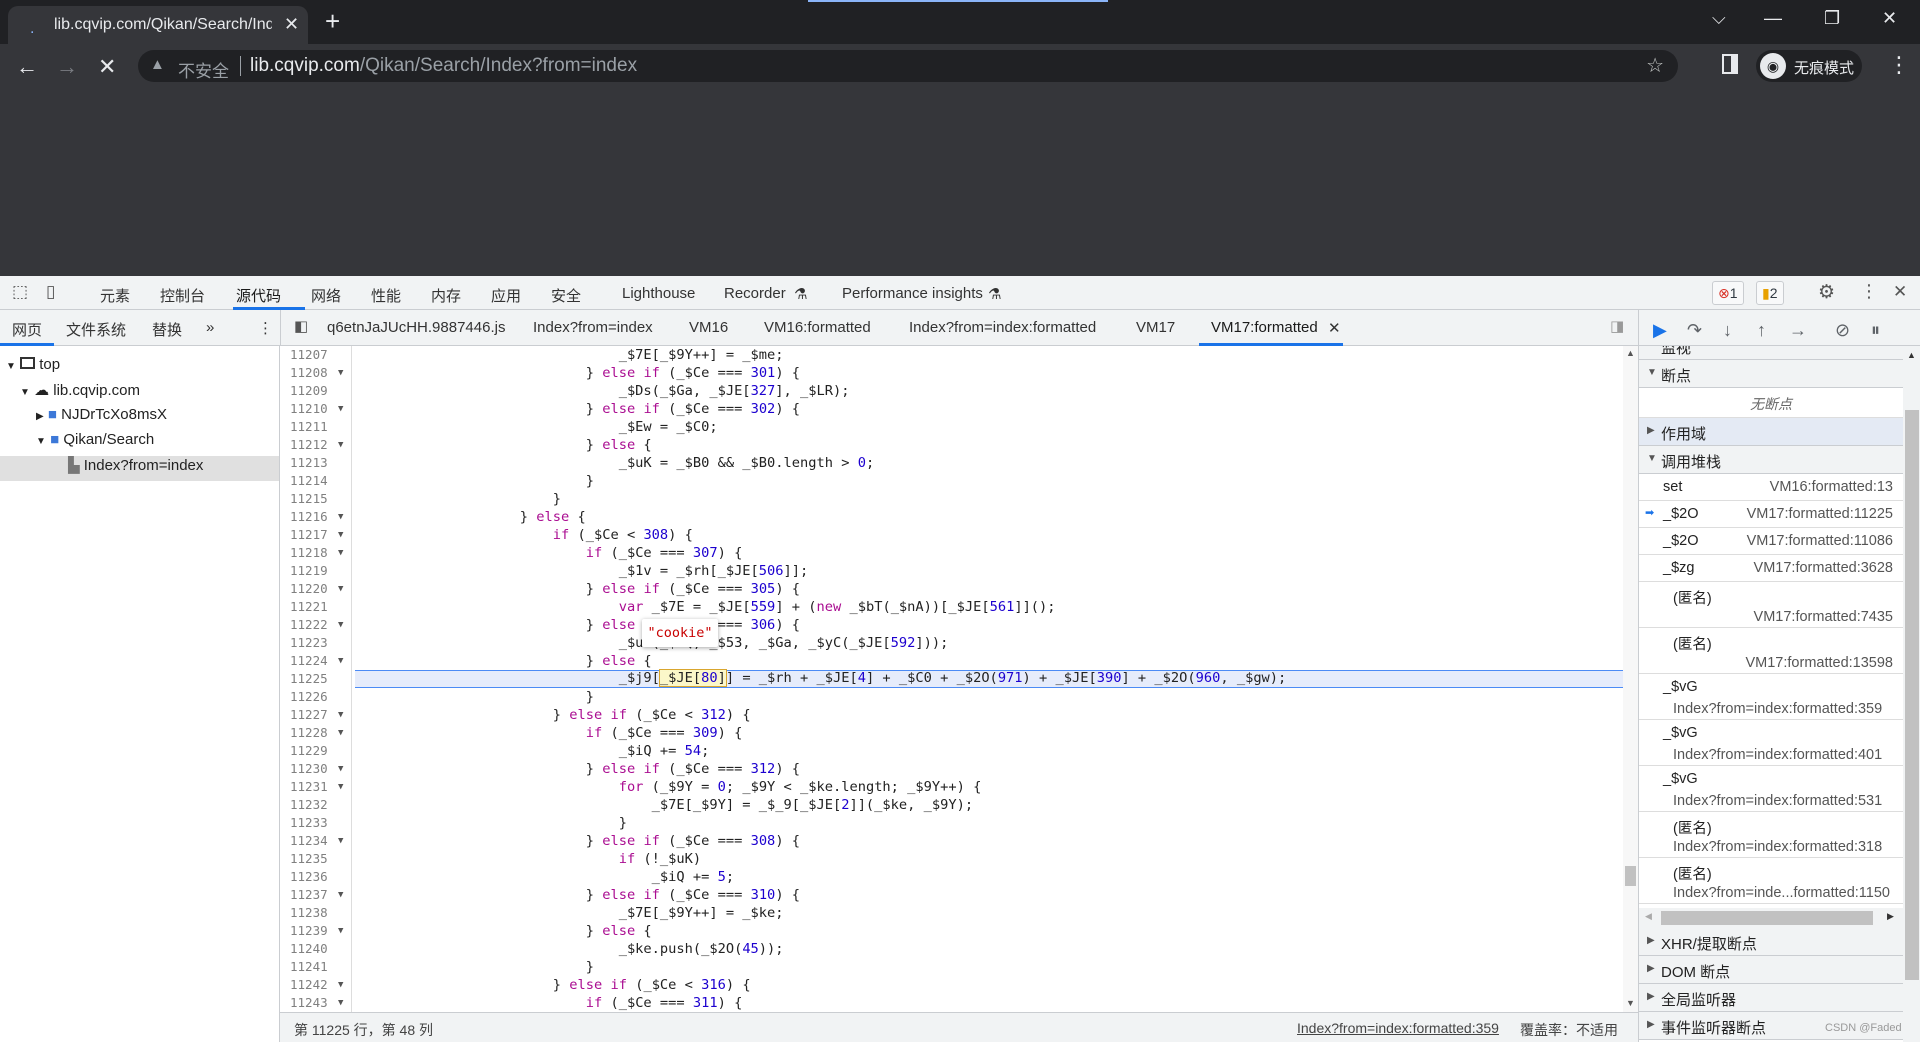 This screenshot has width=1920, height=1042. Describe the element at coordinates (1832, 18) in the screenshot. I see `restore-button: ❐` at that location.